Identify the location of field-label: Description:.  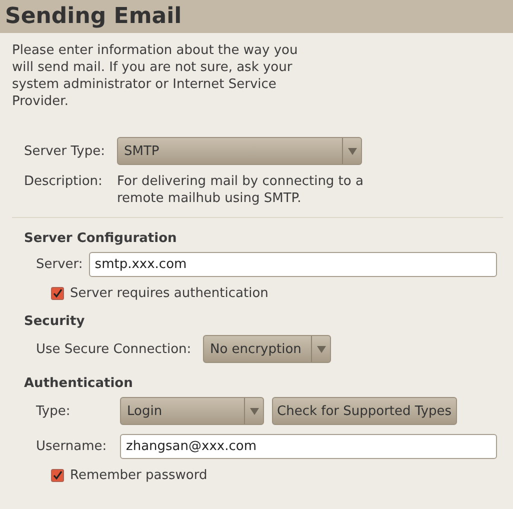
(64, 181).